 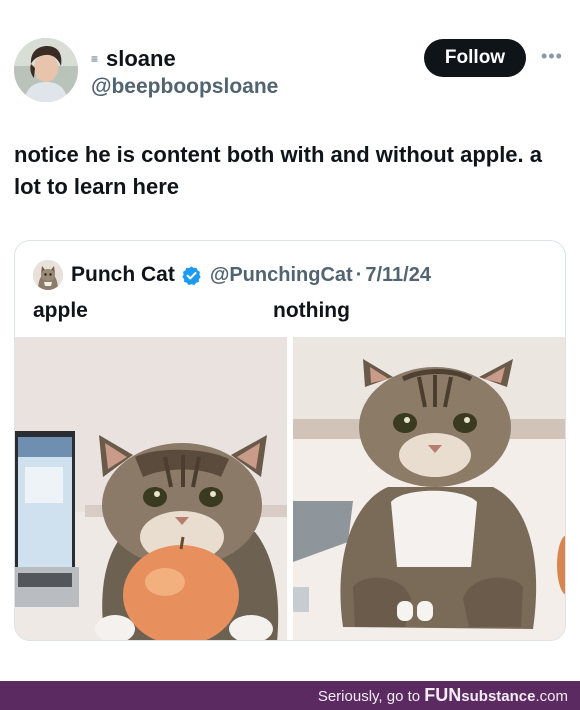 I want to click on footer-suffix: .com, so click(x=551, y=696).